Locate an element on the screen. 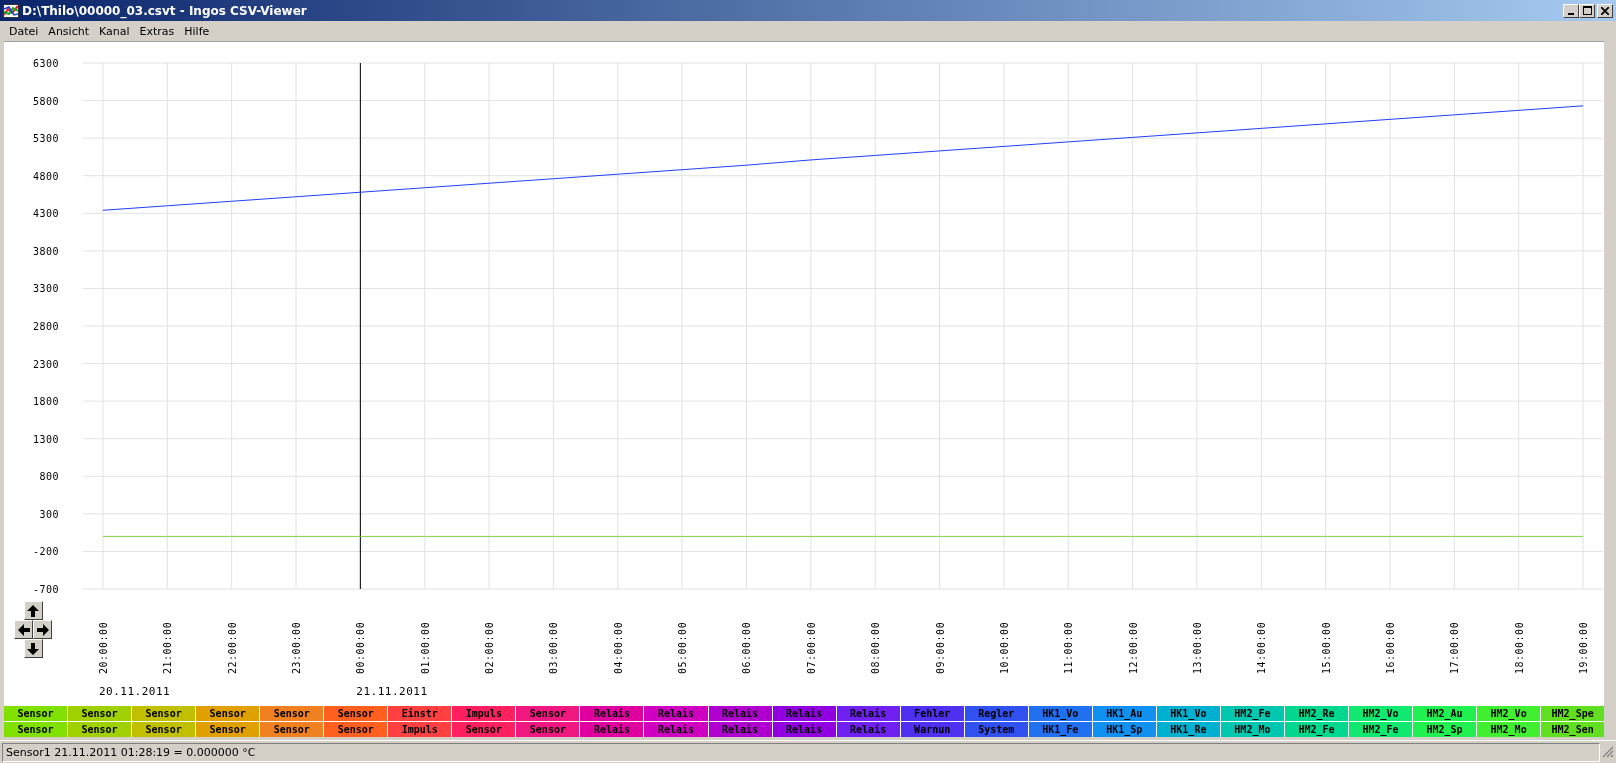  axis-label: 1800 is located at coordinates (45, 402).